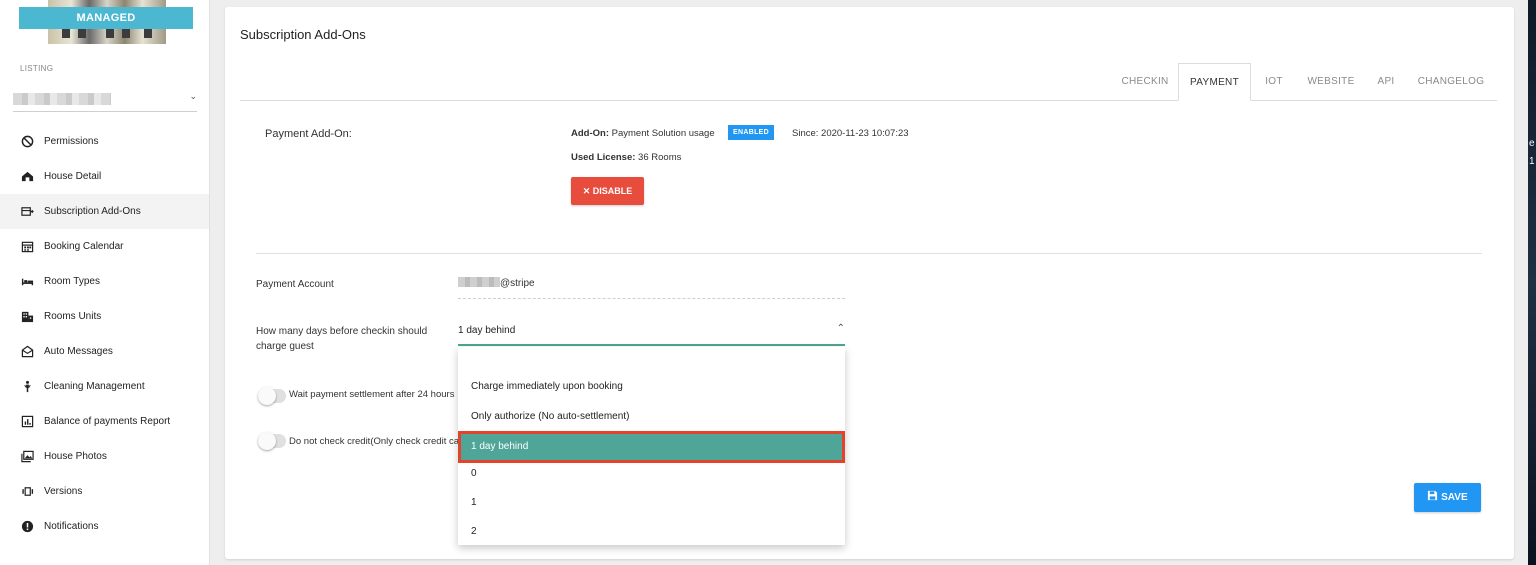 The image size is (1536, 565). I want to click on sidebar-item-house-detail: House Detail, so click(104, 176).